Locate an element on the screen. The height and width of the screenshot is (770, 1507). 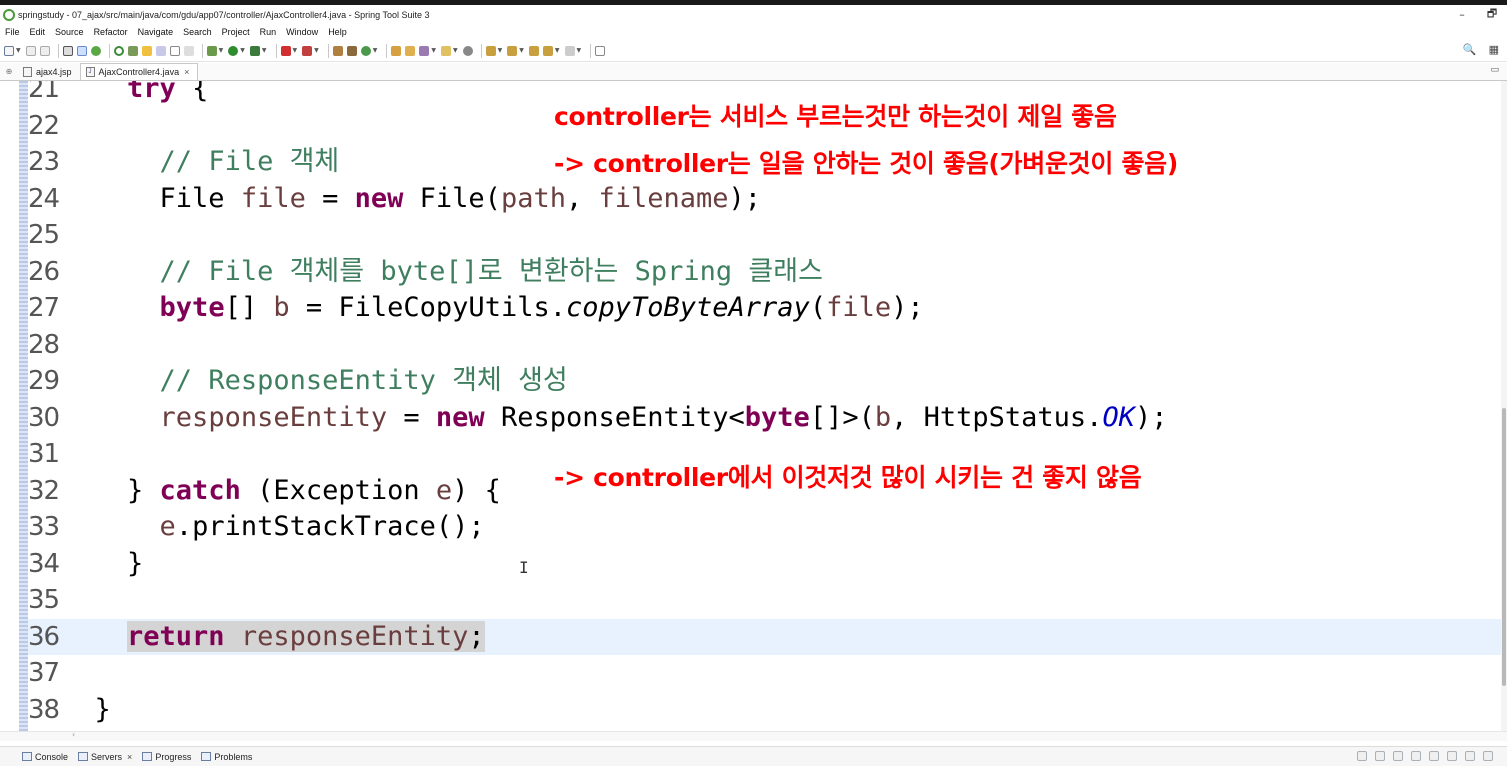
tab-problems: Problems is located at coordinates (226, 757).